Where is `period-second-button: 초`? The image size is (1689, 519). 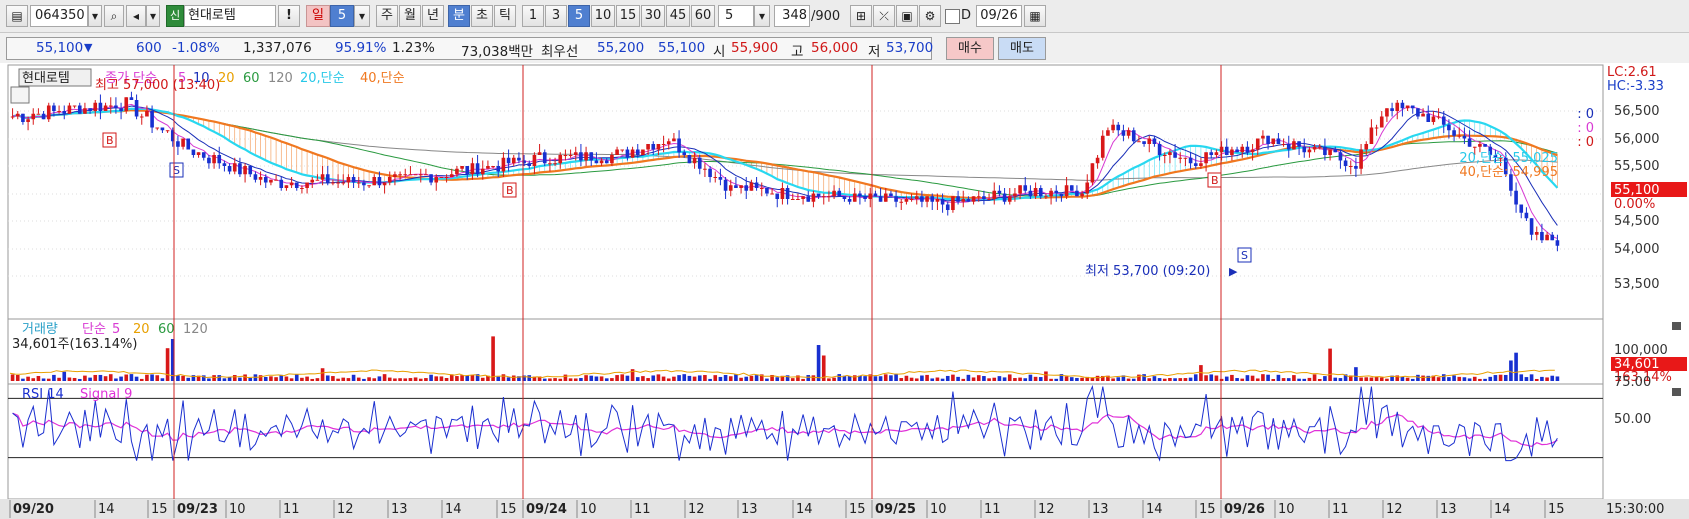
period-second-button: 초 is located at coordinates (482, 16).